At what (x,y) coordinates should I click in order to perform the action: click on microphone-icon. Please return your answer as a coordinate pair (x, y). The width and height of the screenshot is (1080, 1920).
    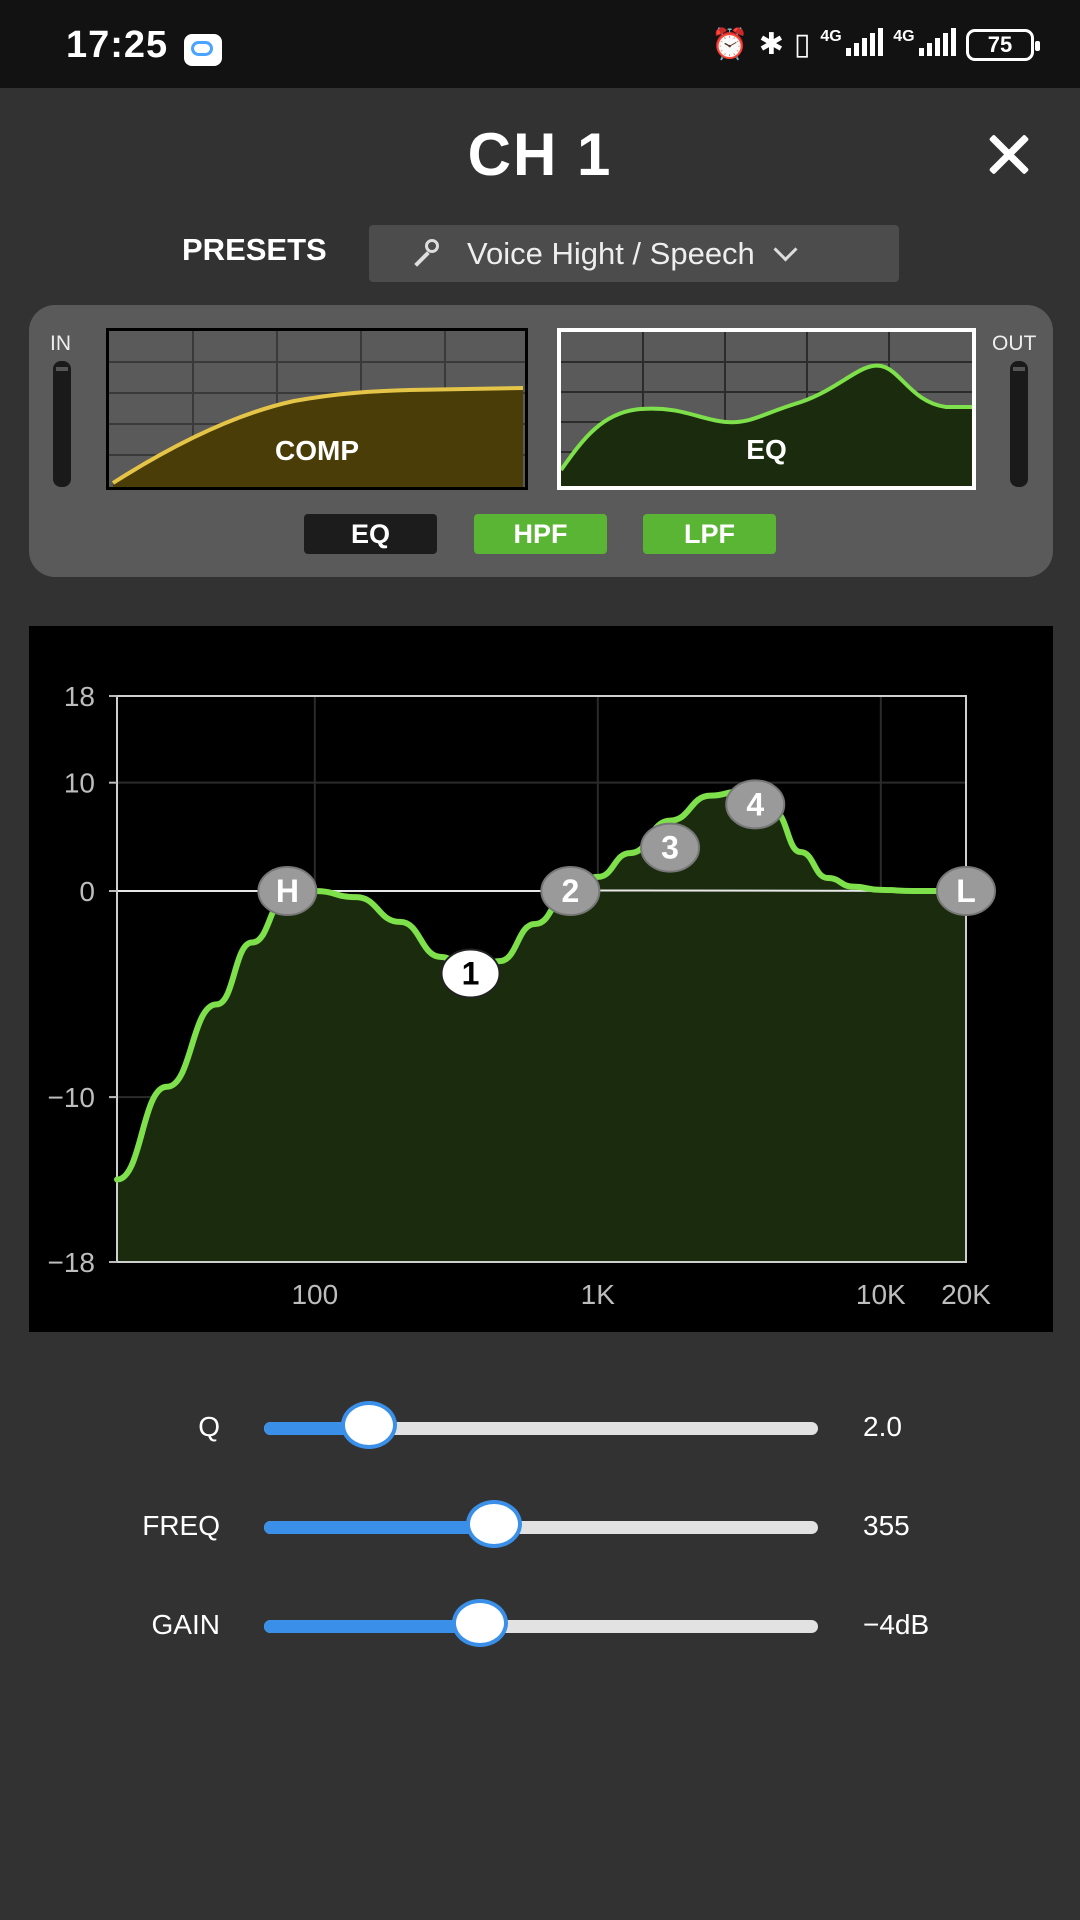
    Looking at the image, I should click on (426, 253).